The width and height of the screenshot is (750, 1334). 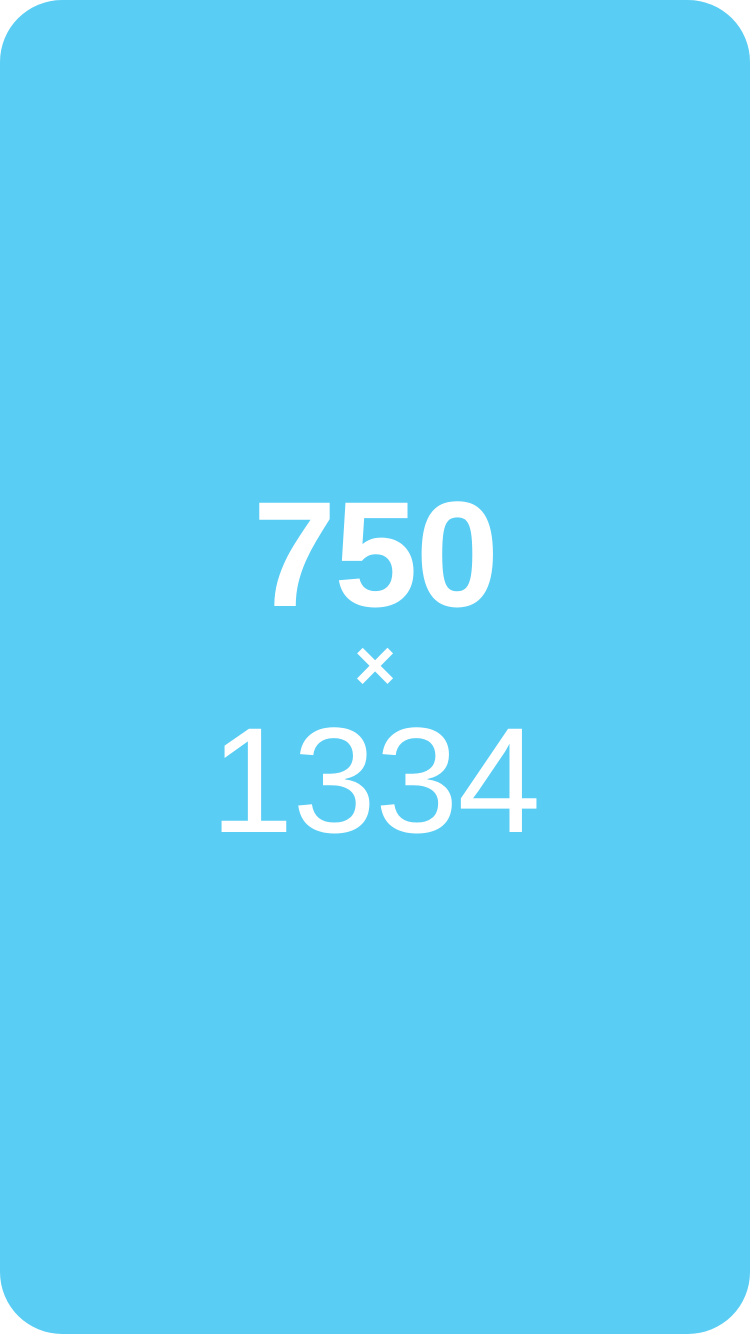 What do you see at coordinates (375, 553) in the screenshot?
I see `width-label: 750` at bounding box center [375, 553].